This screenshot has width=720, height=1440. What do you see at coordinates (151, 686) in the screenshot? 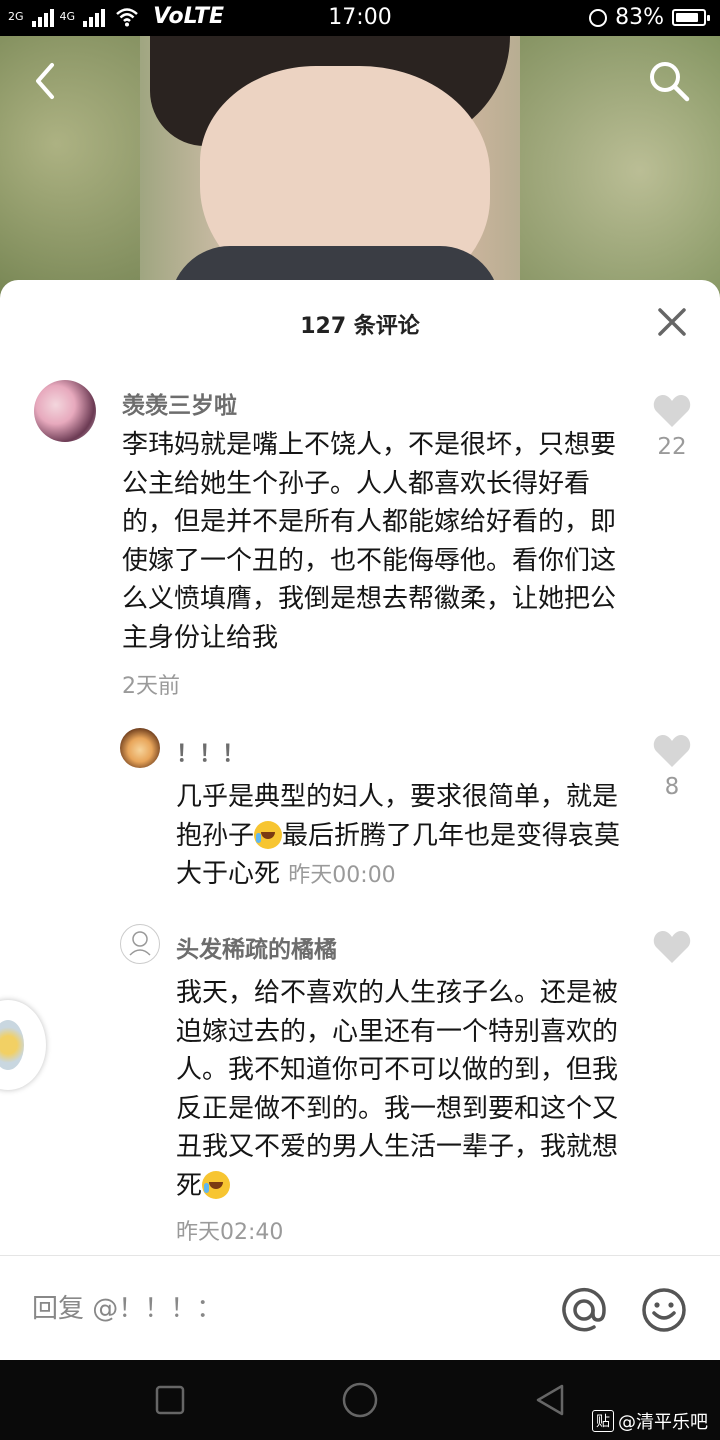
I see `comment-time: 2天前` at bounding box center [151, 686].